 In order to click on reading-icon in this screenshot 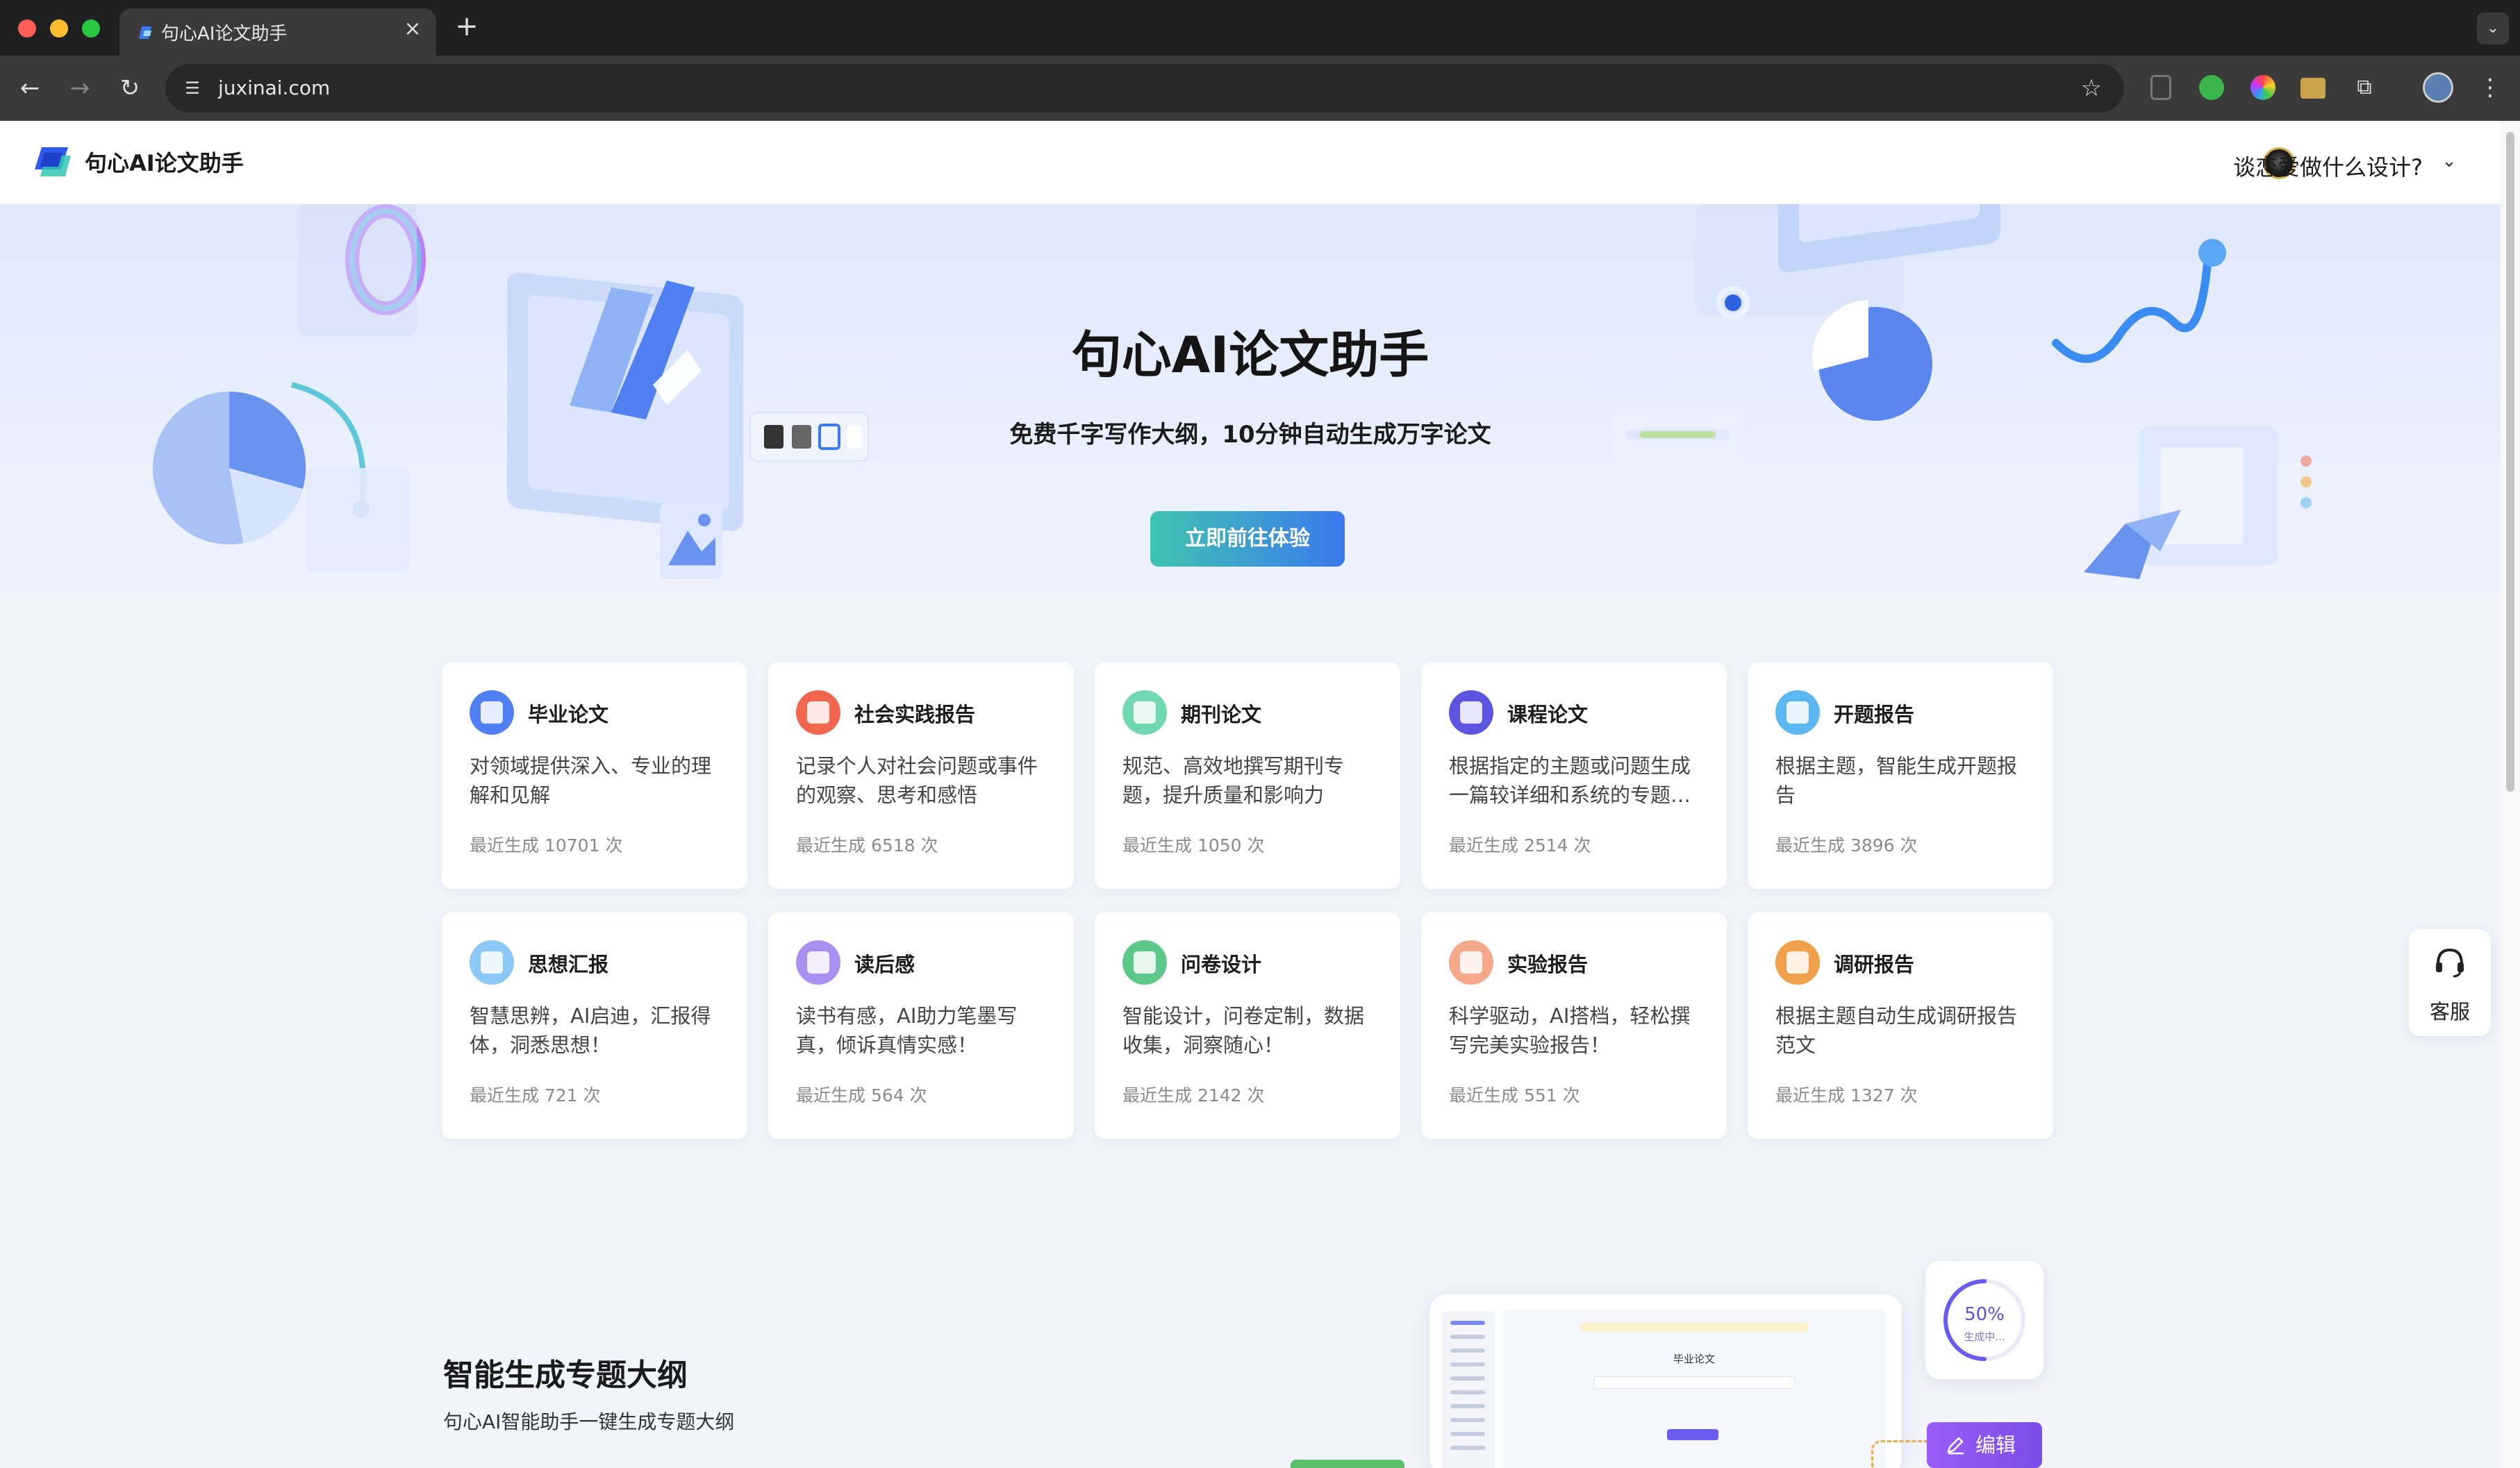, I will do `click(818, 963)`.